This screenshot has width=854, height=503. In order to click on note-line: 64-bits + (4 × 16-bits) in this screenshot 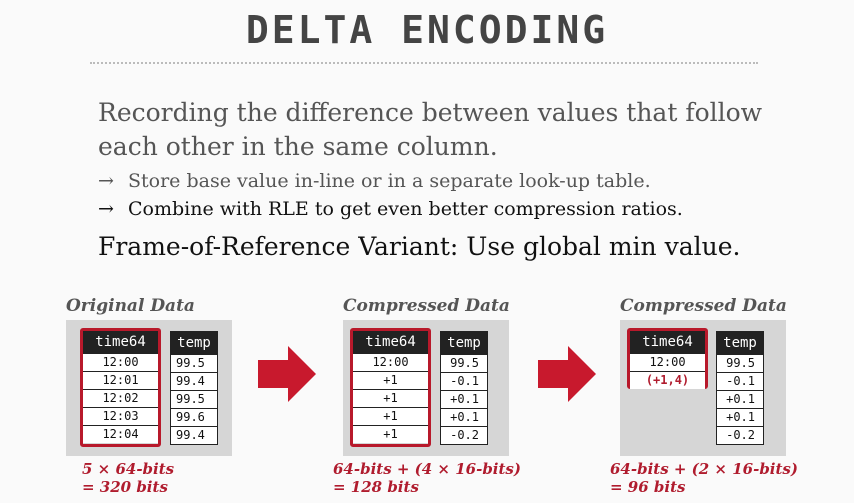, I will do `click(427, 469)`.